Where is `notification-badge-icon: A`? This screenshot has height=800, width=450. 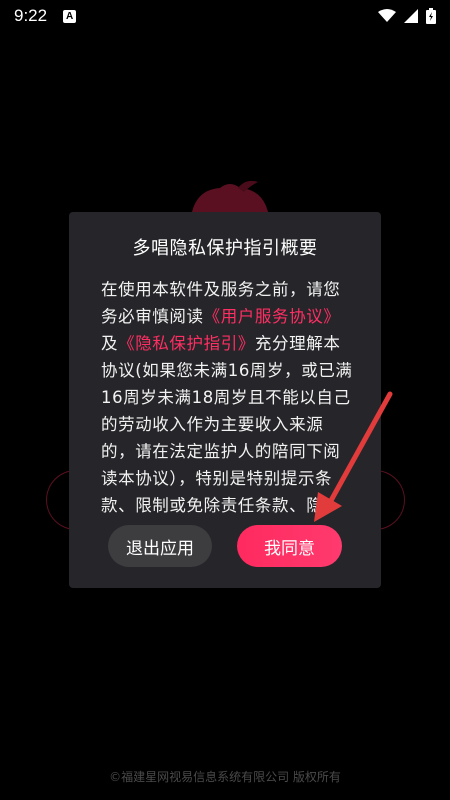
notification-badge-icon: A is located at coordinates (70, 16).